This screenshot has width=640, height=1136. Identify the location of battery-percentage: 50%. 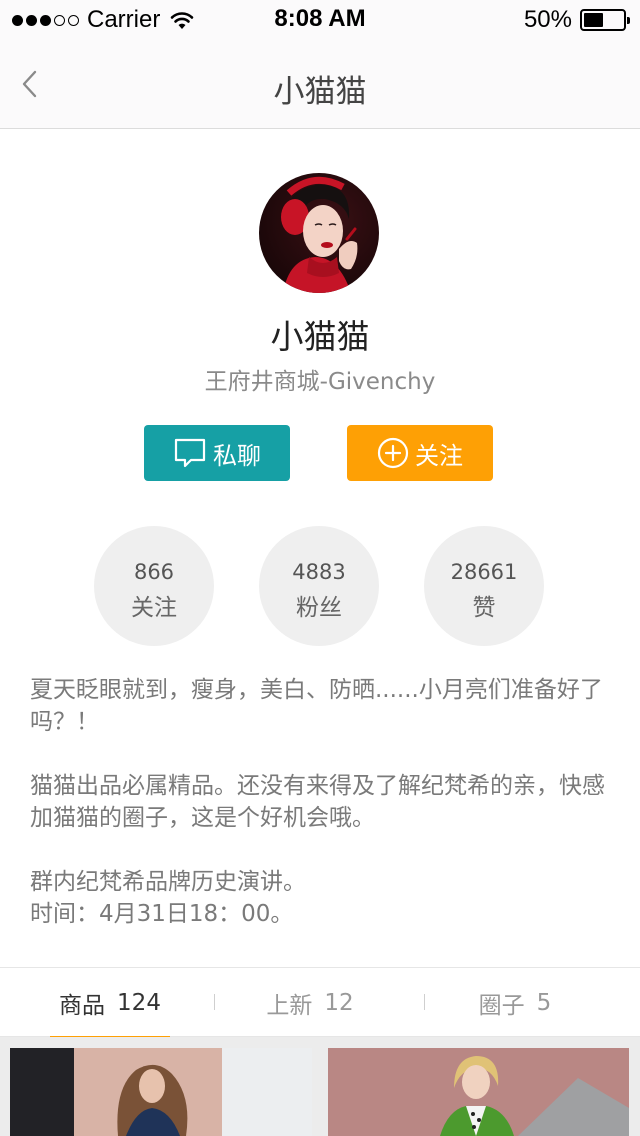
(547, 19).